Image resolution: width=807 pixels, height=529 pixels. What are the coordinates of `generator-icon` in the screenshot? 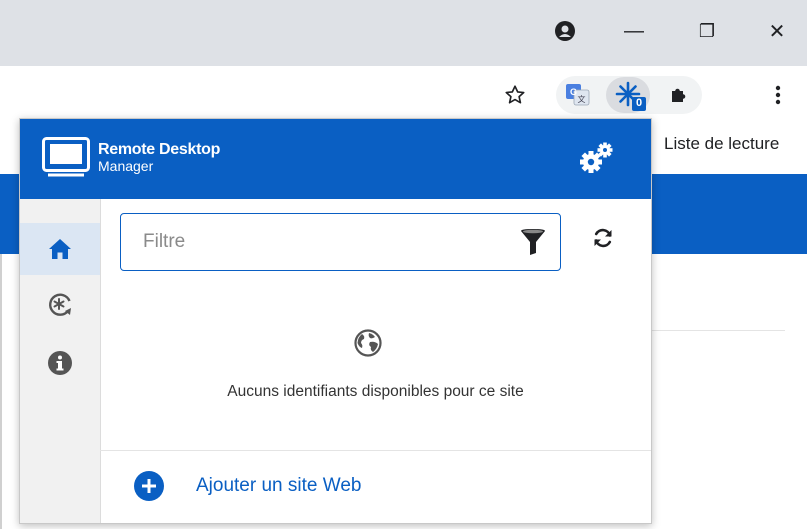 It's located at (60, 304).